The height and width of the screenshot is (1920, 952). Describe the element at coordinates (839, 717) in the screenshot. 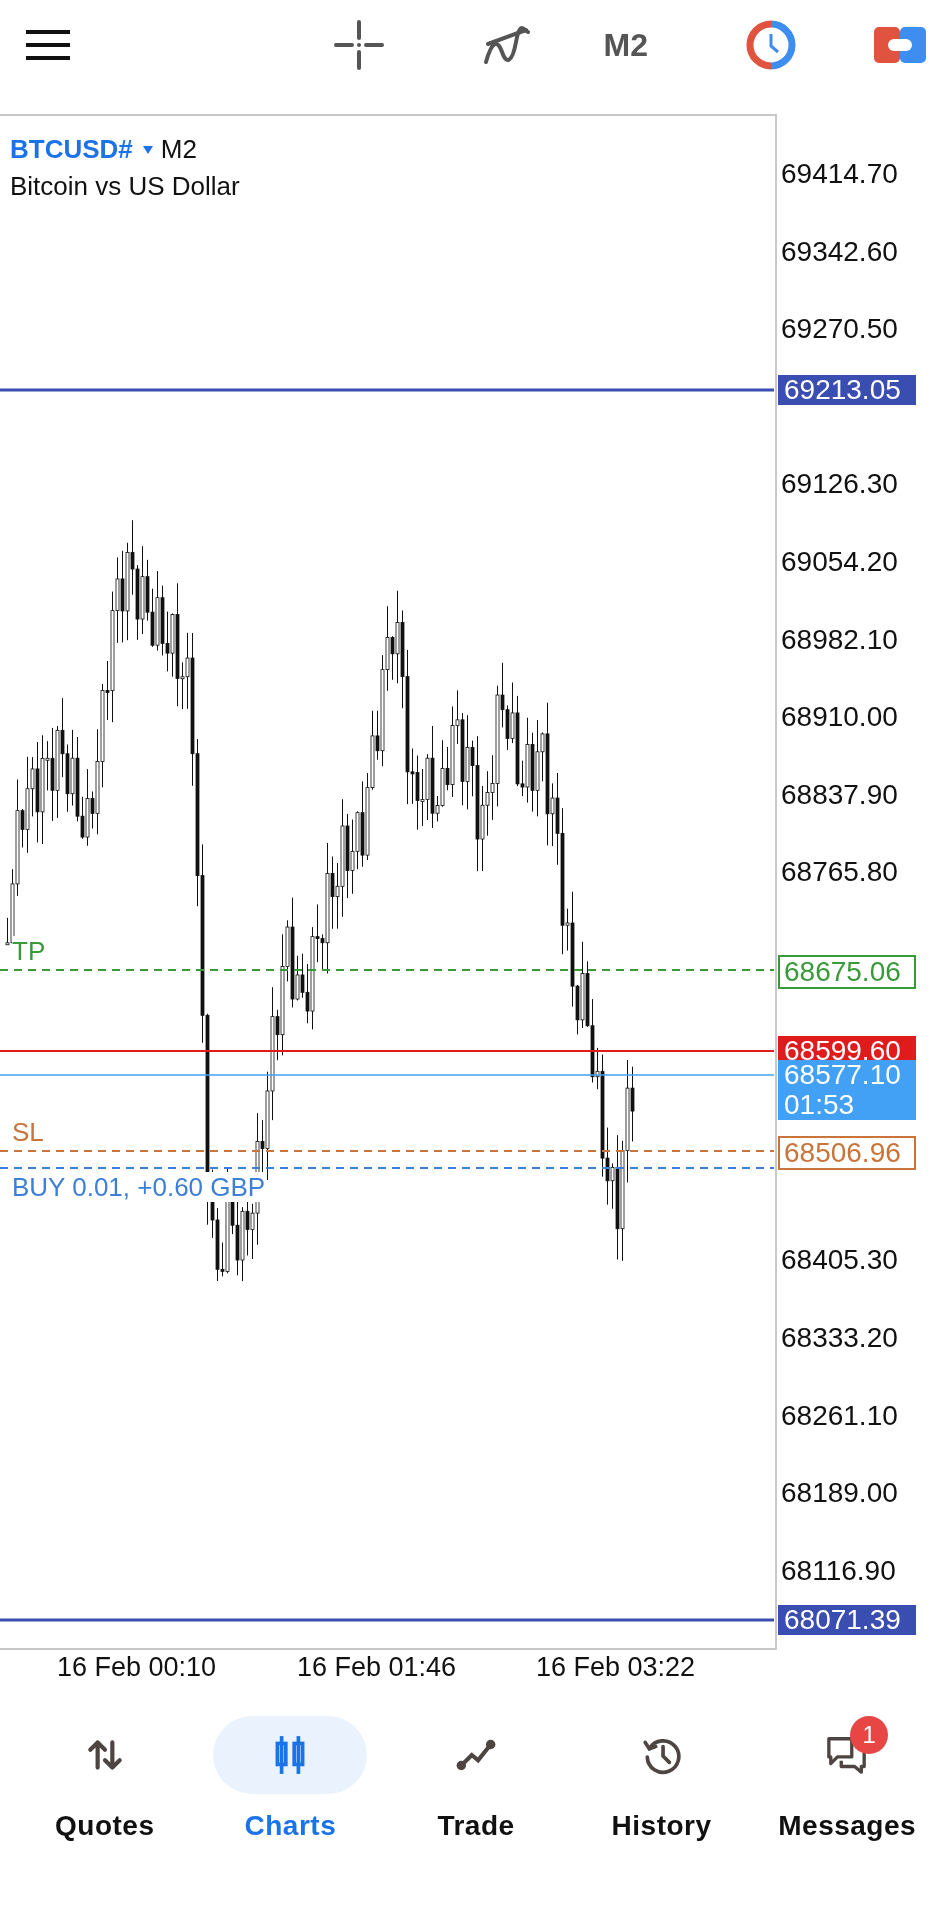

I see `price-tick: 68910.00` at that location.